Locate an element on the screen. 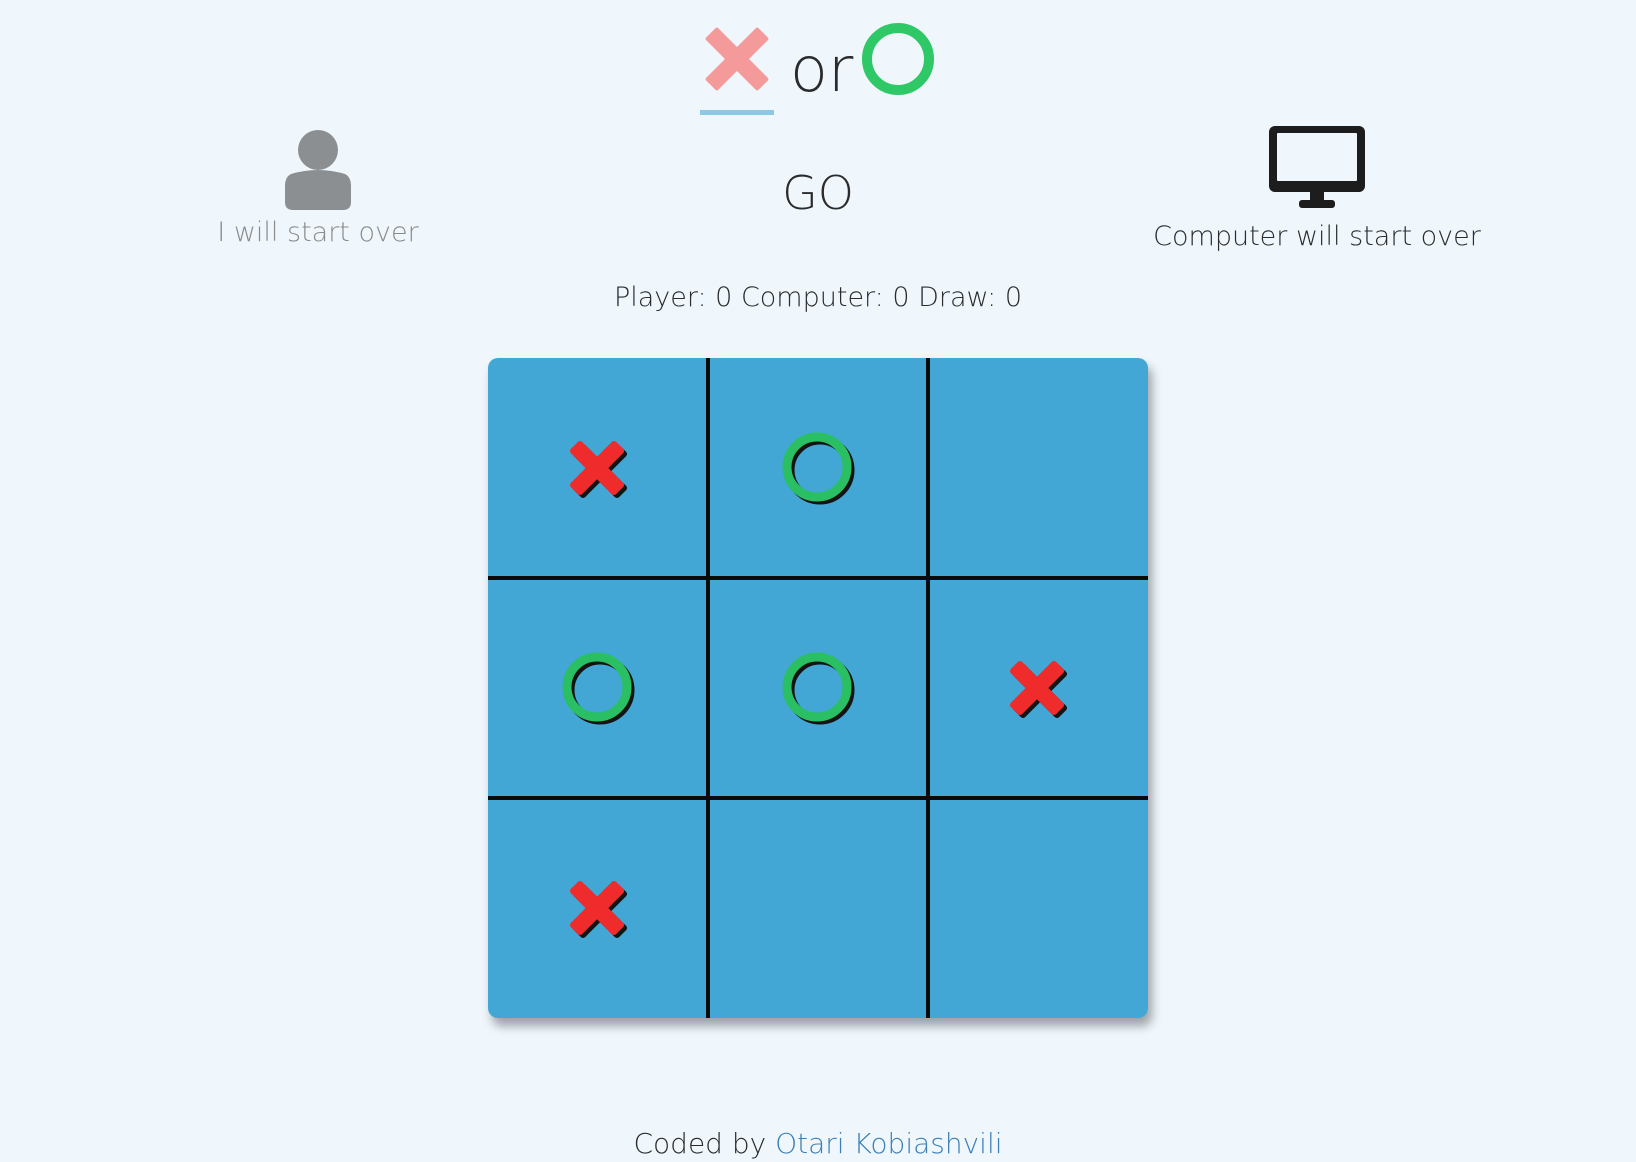 The width and height of the screenshot is (1636, 1162). choose-o-button is located at coordinates (898, 59).